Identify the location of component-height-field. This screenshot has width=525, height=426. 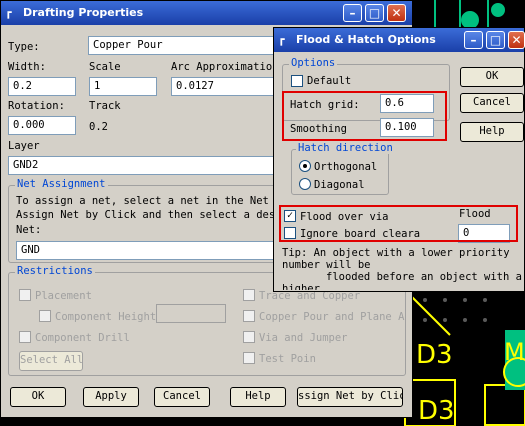
(191, 313).